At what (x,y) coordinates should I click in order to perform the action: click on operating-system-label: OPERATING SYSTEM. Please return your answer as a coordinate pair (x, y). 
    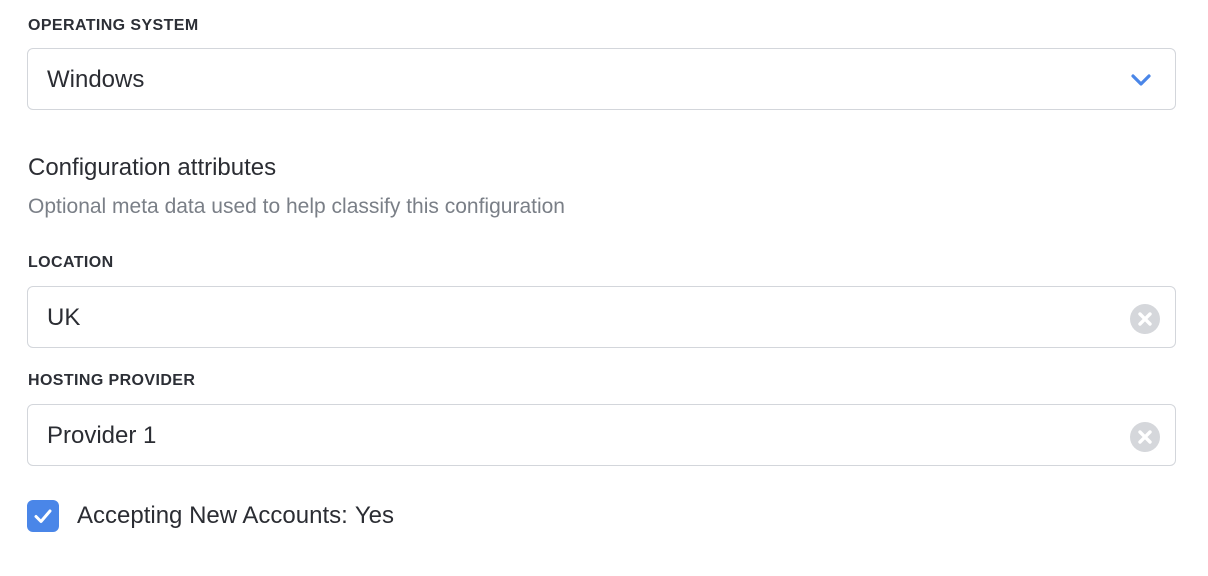
    Looking at the image, I should click on (113, 25).